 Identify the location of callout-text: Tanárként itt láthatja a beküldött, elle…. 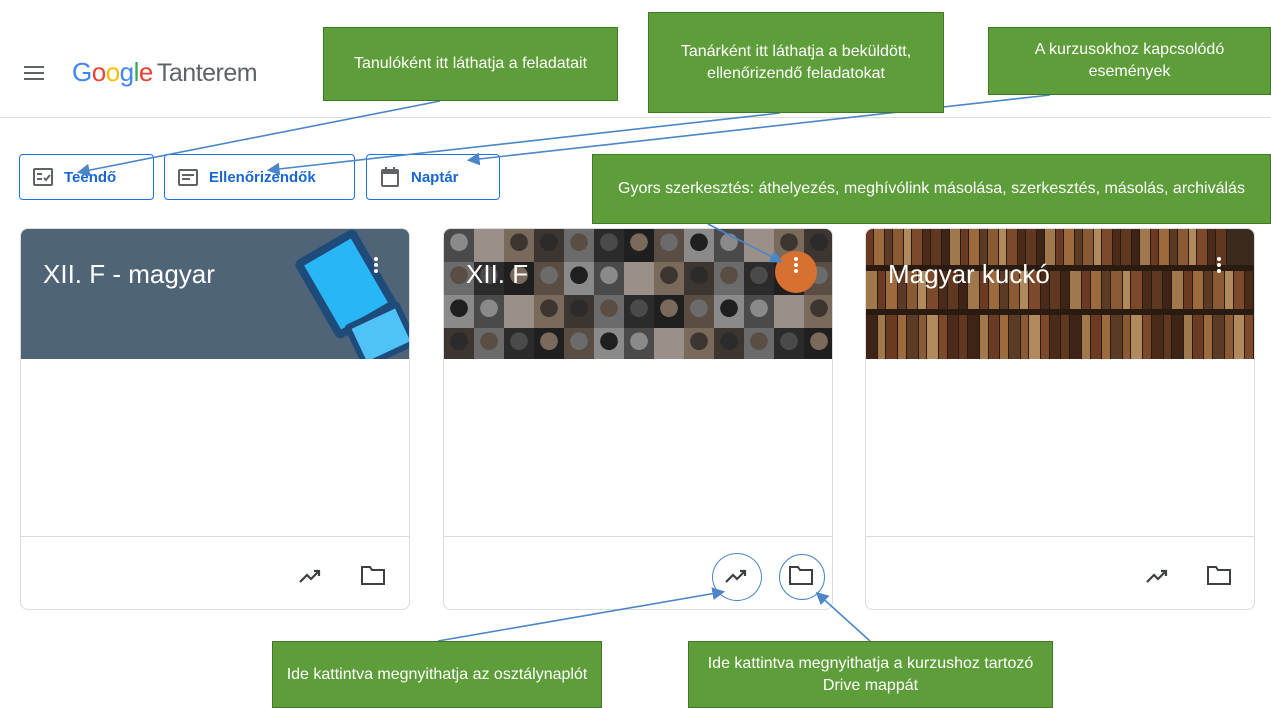
(796, 62).